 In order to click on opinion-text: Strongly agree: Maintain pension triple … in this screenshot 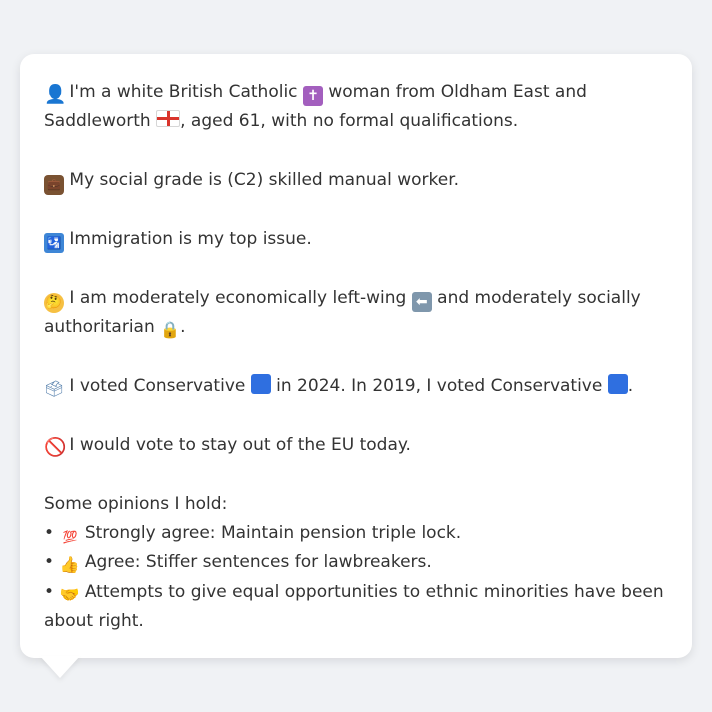, I will do `click(273, 533)`.